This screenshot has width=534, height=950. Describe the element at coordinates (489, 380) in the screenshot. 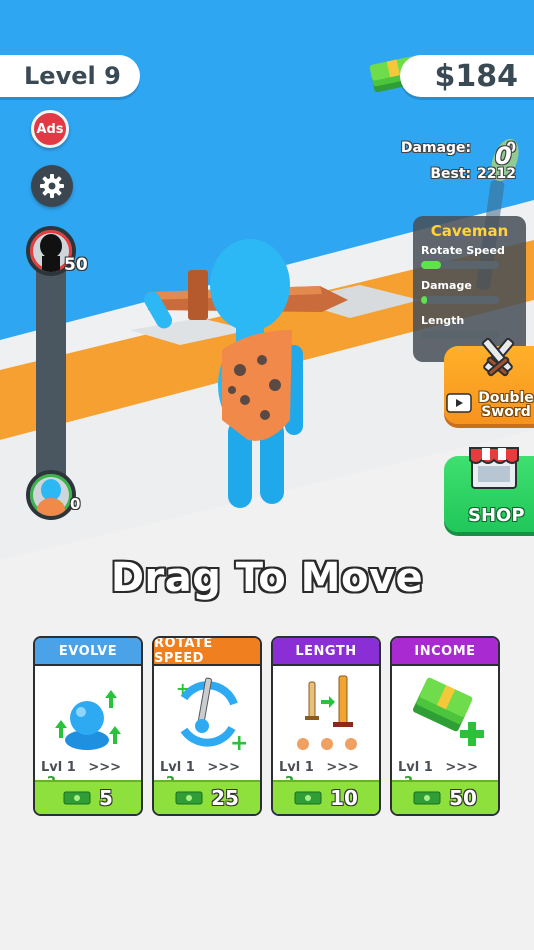

I see `double-sword-button: Double Sword` at that location.